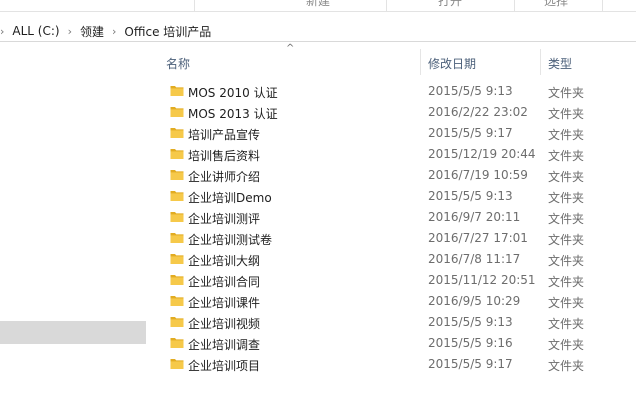 The height and width of the screenshot is (395, 636). What do you see at coordinates (393, 238) in the screenshot?
I see `file-row: 企业培训测试卷 2016/7/27 17:01 文件夹` at bounding box center [393, 238].